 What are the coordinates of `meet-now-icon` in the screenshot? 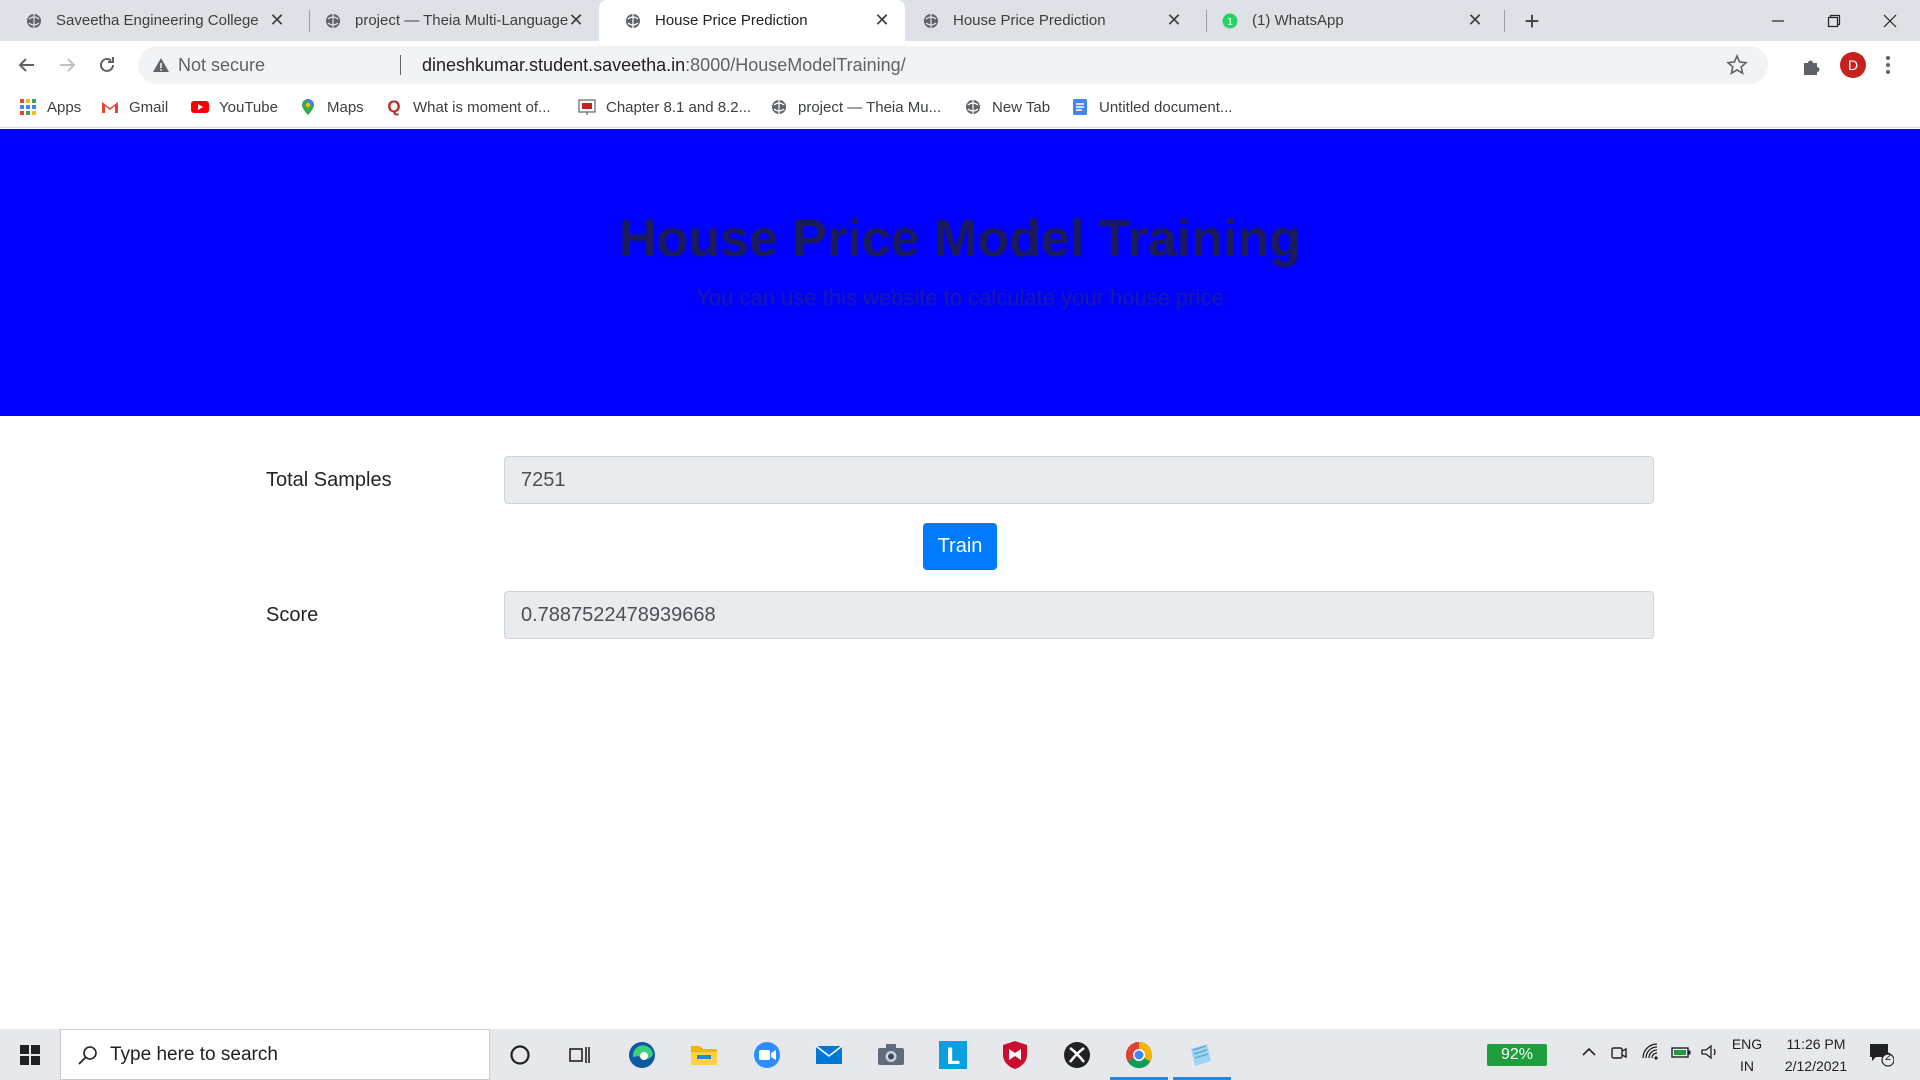 It's located at (1619, 1053).